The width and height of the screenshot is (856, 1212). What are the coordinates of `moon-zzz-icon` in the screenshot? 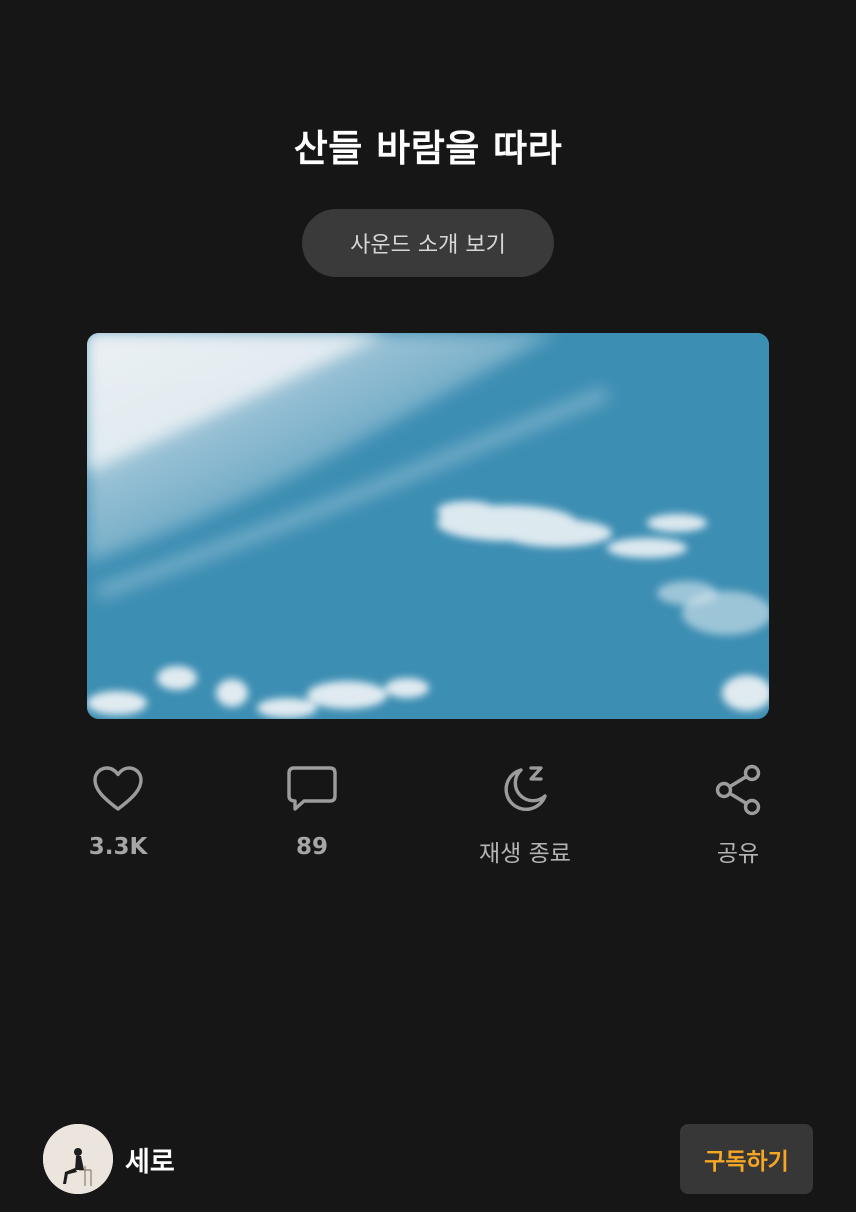 It's located at (525, 790).